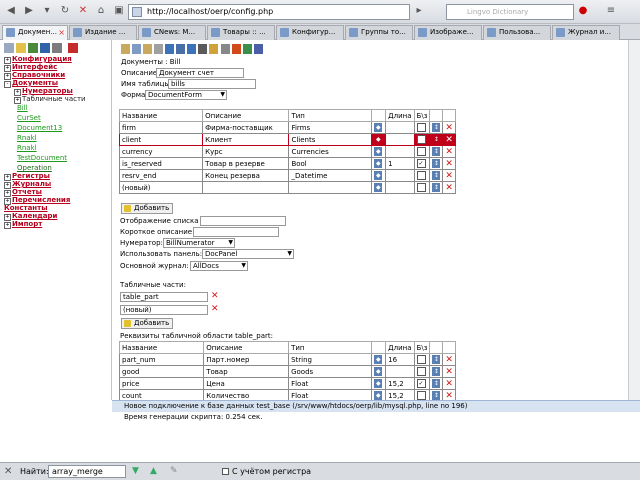  What do you see at coordinates (191, 49) in the screenshot?
I see `form-icon` at bounding box center [191, 49].